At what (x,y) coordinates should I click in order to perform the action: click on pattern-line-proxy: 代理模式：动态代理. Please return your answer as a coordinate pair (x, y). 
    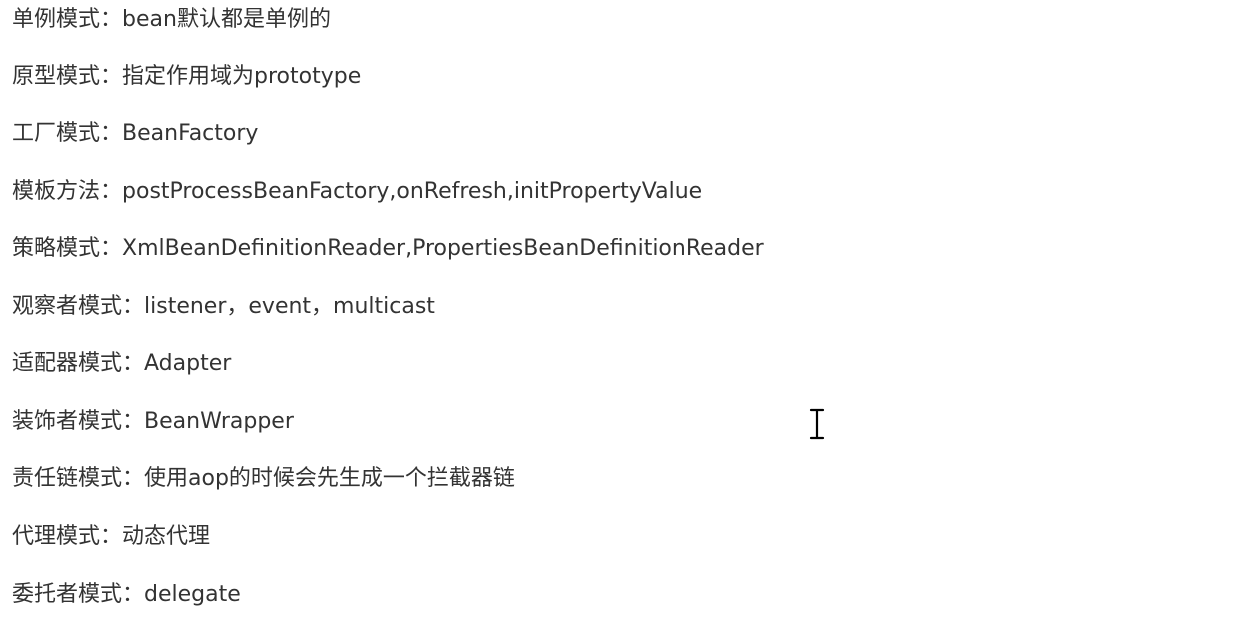
    Looking at the image, I should click on (111, 537).